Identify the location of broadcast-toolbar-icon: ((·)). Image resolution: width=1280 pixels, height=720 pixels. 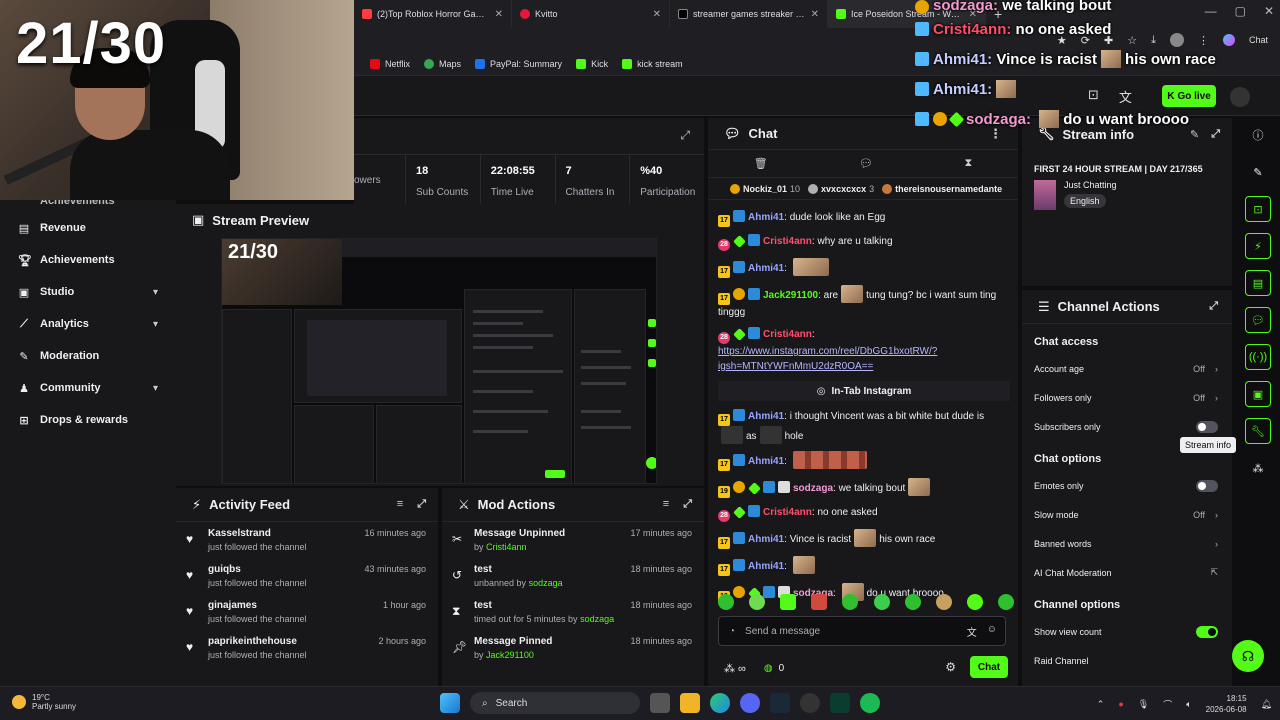
(1258, 357).